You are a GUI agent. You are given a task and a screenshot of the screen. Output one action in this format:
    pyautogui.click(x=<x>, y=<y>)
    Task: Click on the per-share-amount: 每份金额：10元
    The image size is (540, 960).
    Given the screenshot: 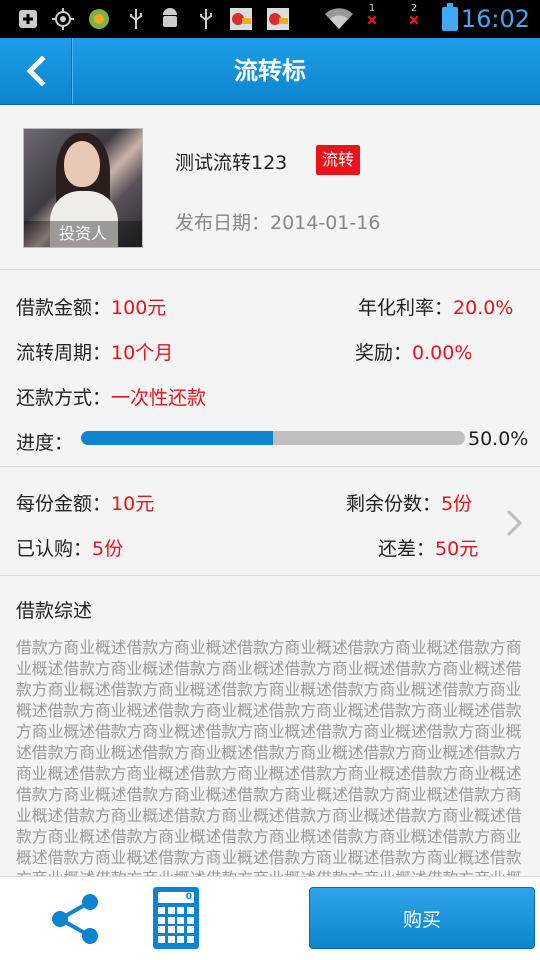 What is the action you would take?
    pyautogui.click(x=85, y=502)
    